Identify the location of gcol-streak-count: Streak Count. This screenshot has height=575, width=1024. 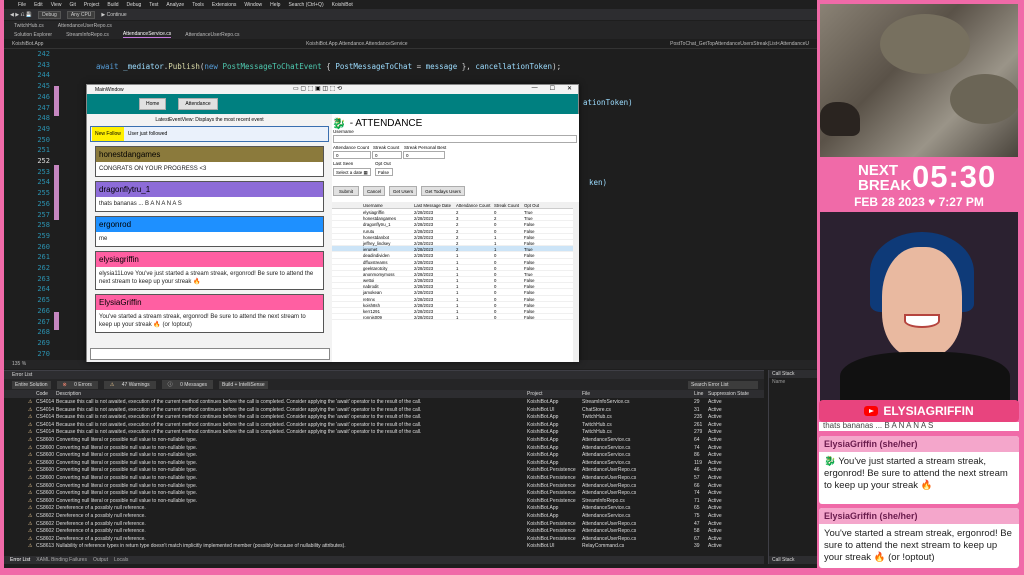
(506, 205).